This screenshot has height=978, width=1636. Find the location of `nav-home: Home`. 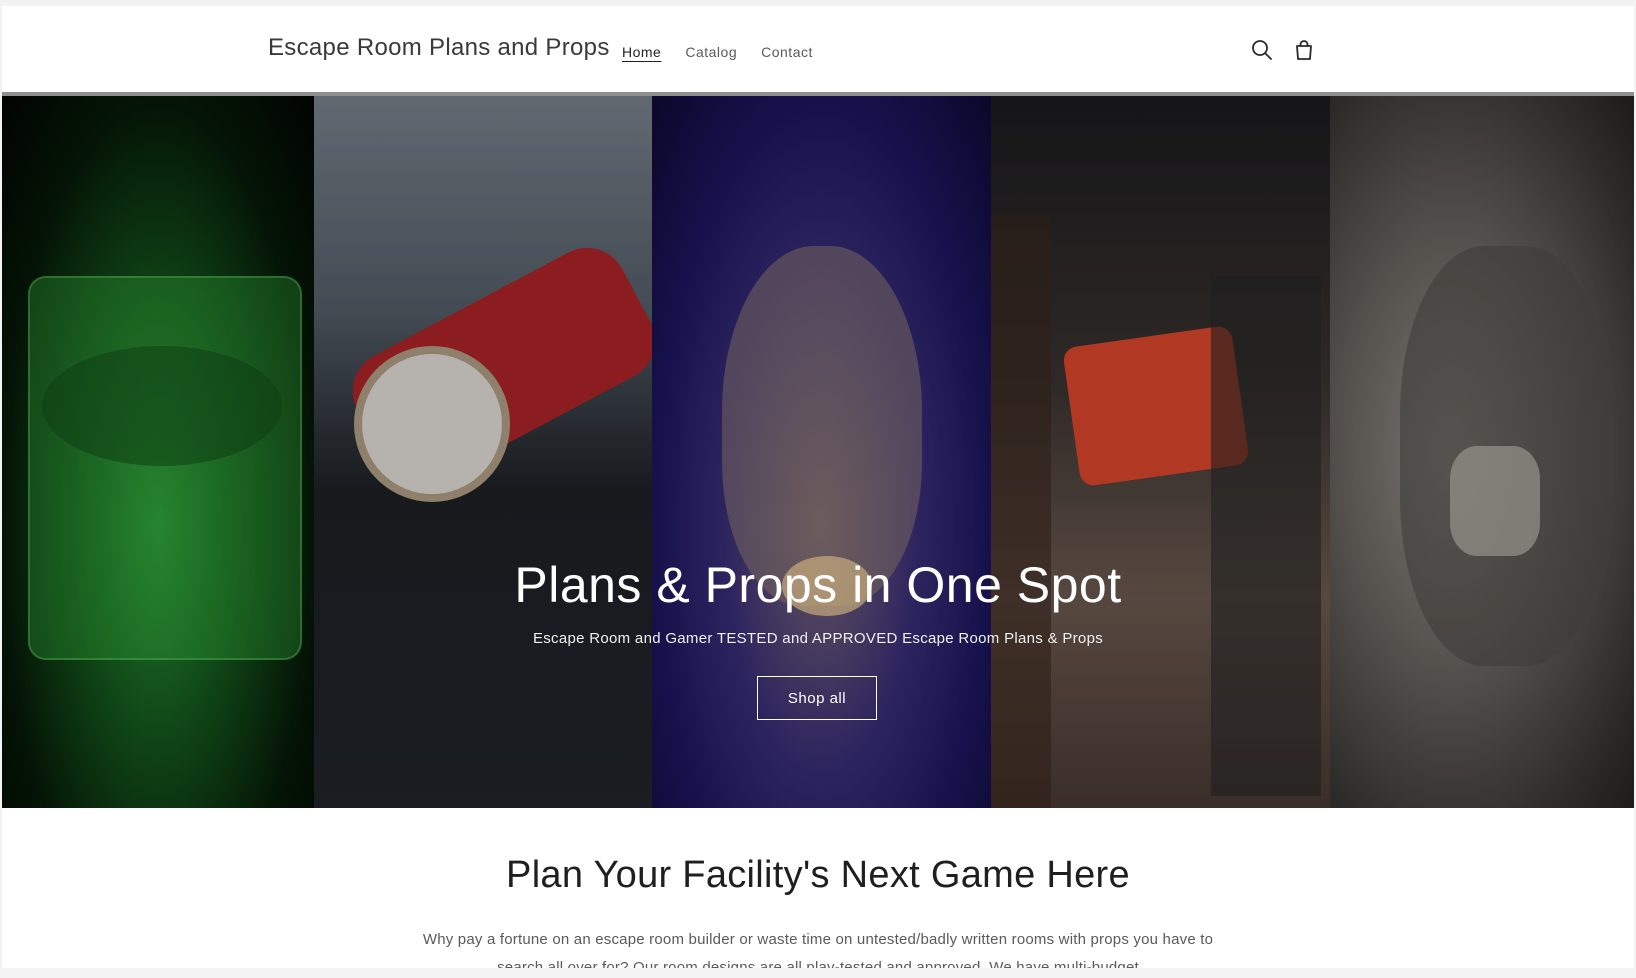

nav-home: Home is located at coordinates (641, 52).